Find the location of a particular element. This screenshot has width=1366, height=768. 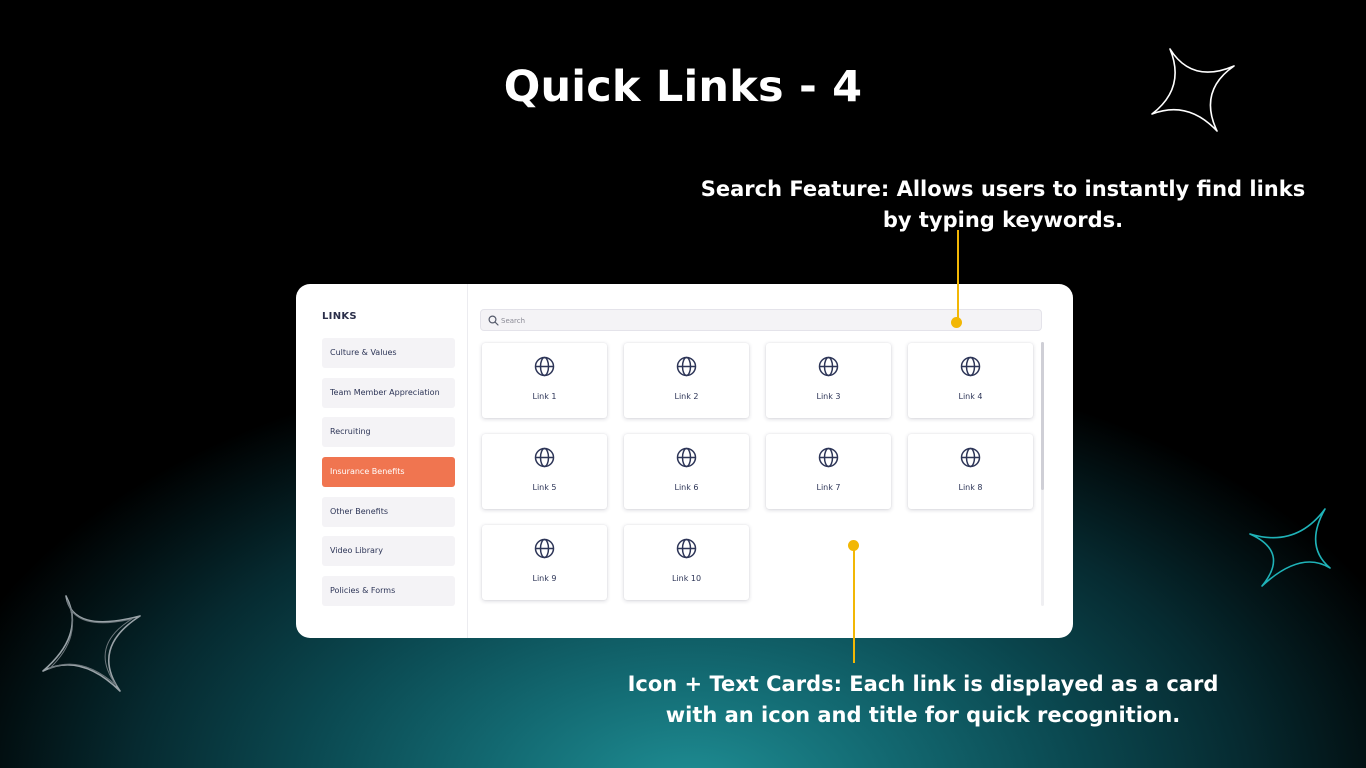

link-card: Link 3 is located at coordinates (828, 380).